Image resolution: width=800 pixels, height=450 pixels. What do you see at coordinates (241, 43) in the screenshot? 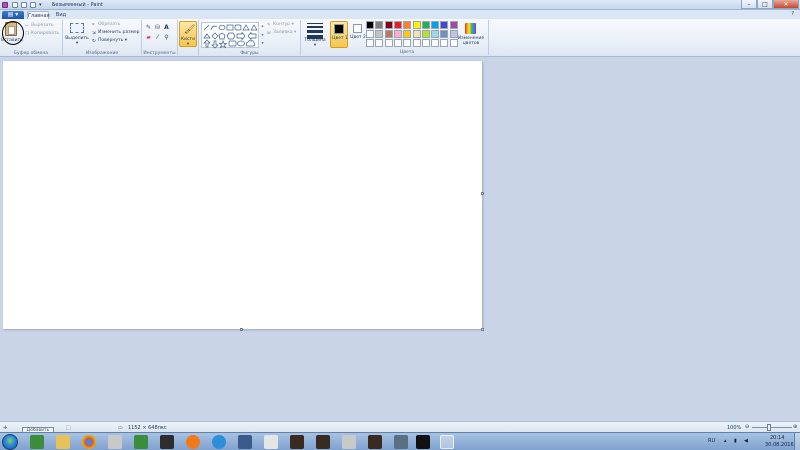
I see `callout-oval-shape-icon` at bounding box center [241, 43].